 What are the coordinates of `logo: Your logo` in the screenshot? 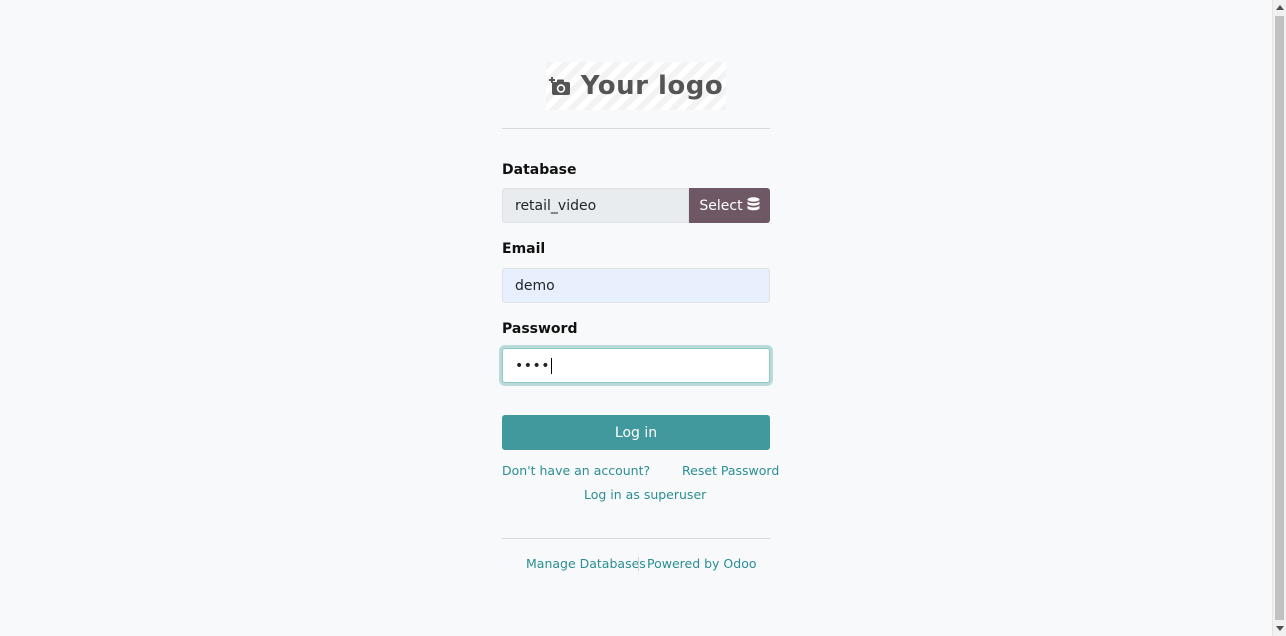 It's located at (636, 86).